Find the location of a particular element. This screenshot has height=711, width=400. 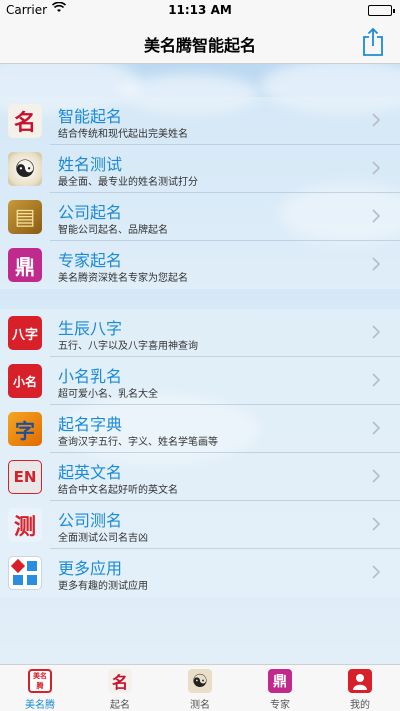

share-button is located at coordinates (373, 42).